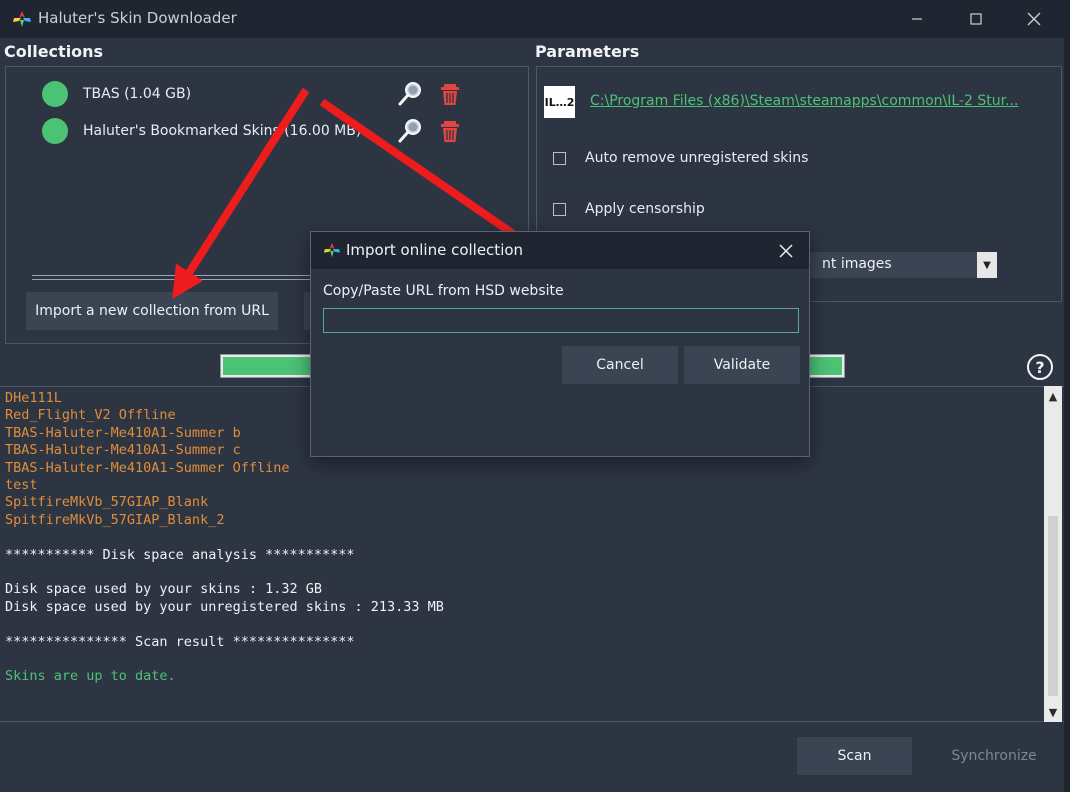  I want to click on validate-button: Validate, so click(742, 365).